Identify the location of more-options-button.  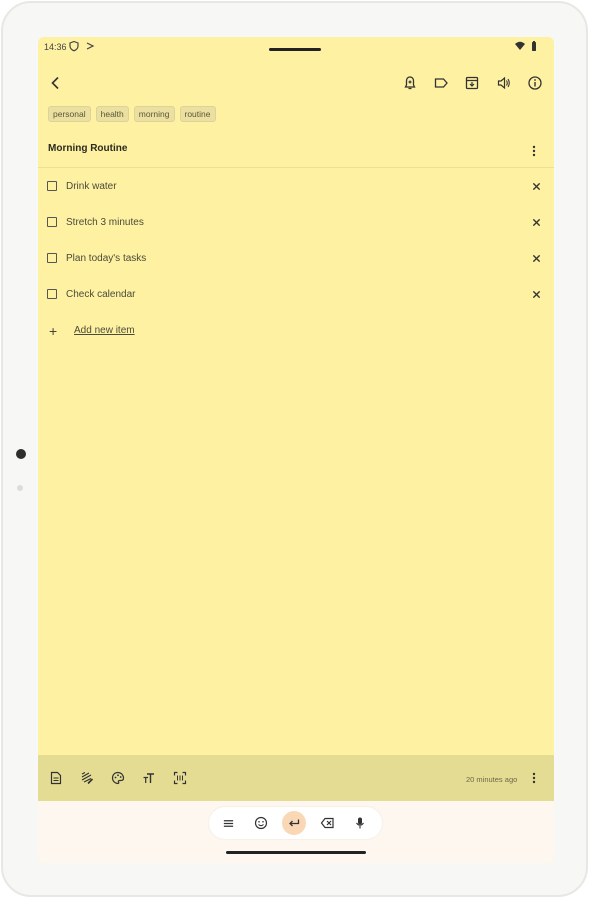
(534, 778).